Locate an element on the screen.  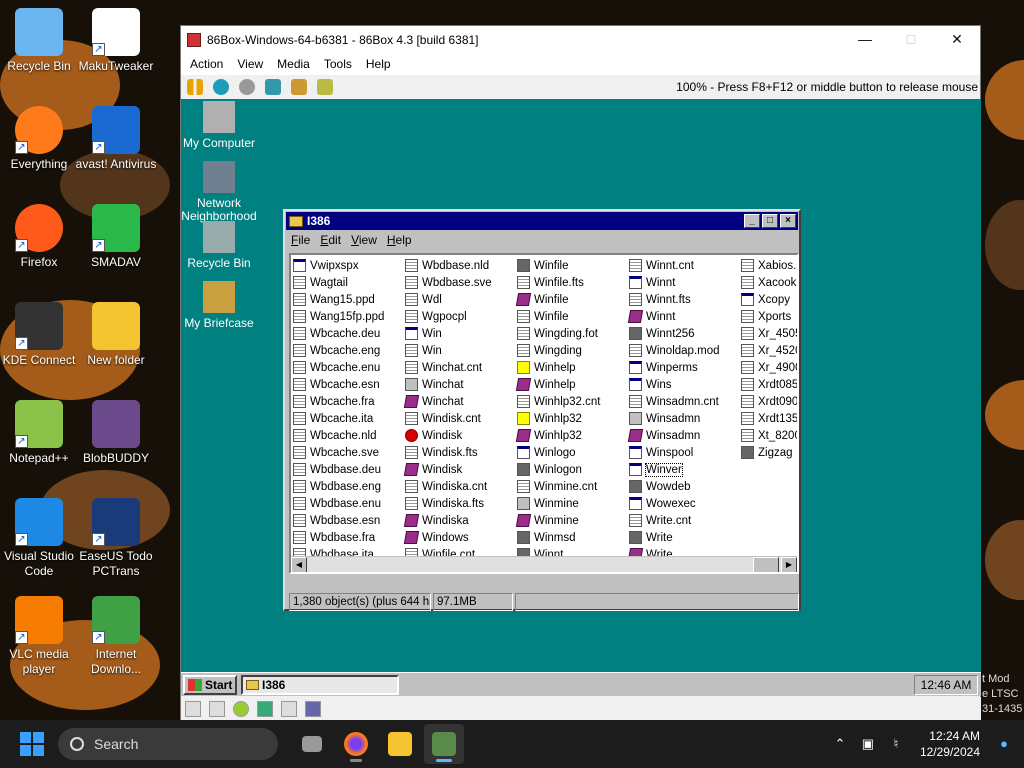
explorer-close-button: × is located at coordinates (788, 221).